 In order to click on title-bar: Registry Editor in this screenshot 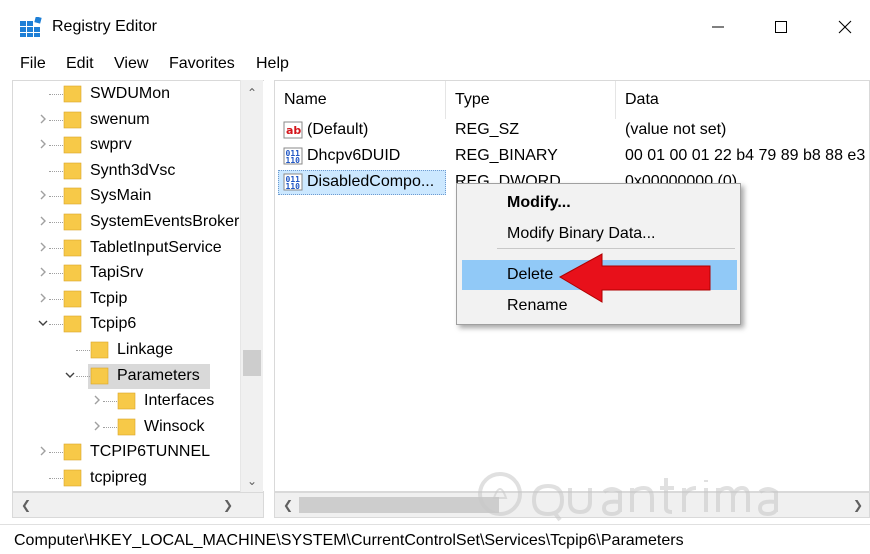, I will do `click(435, 26)`.